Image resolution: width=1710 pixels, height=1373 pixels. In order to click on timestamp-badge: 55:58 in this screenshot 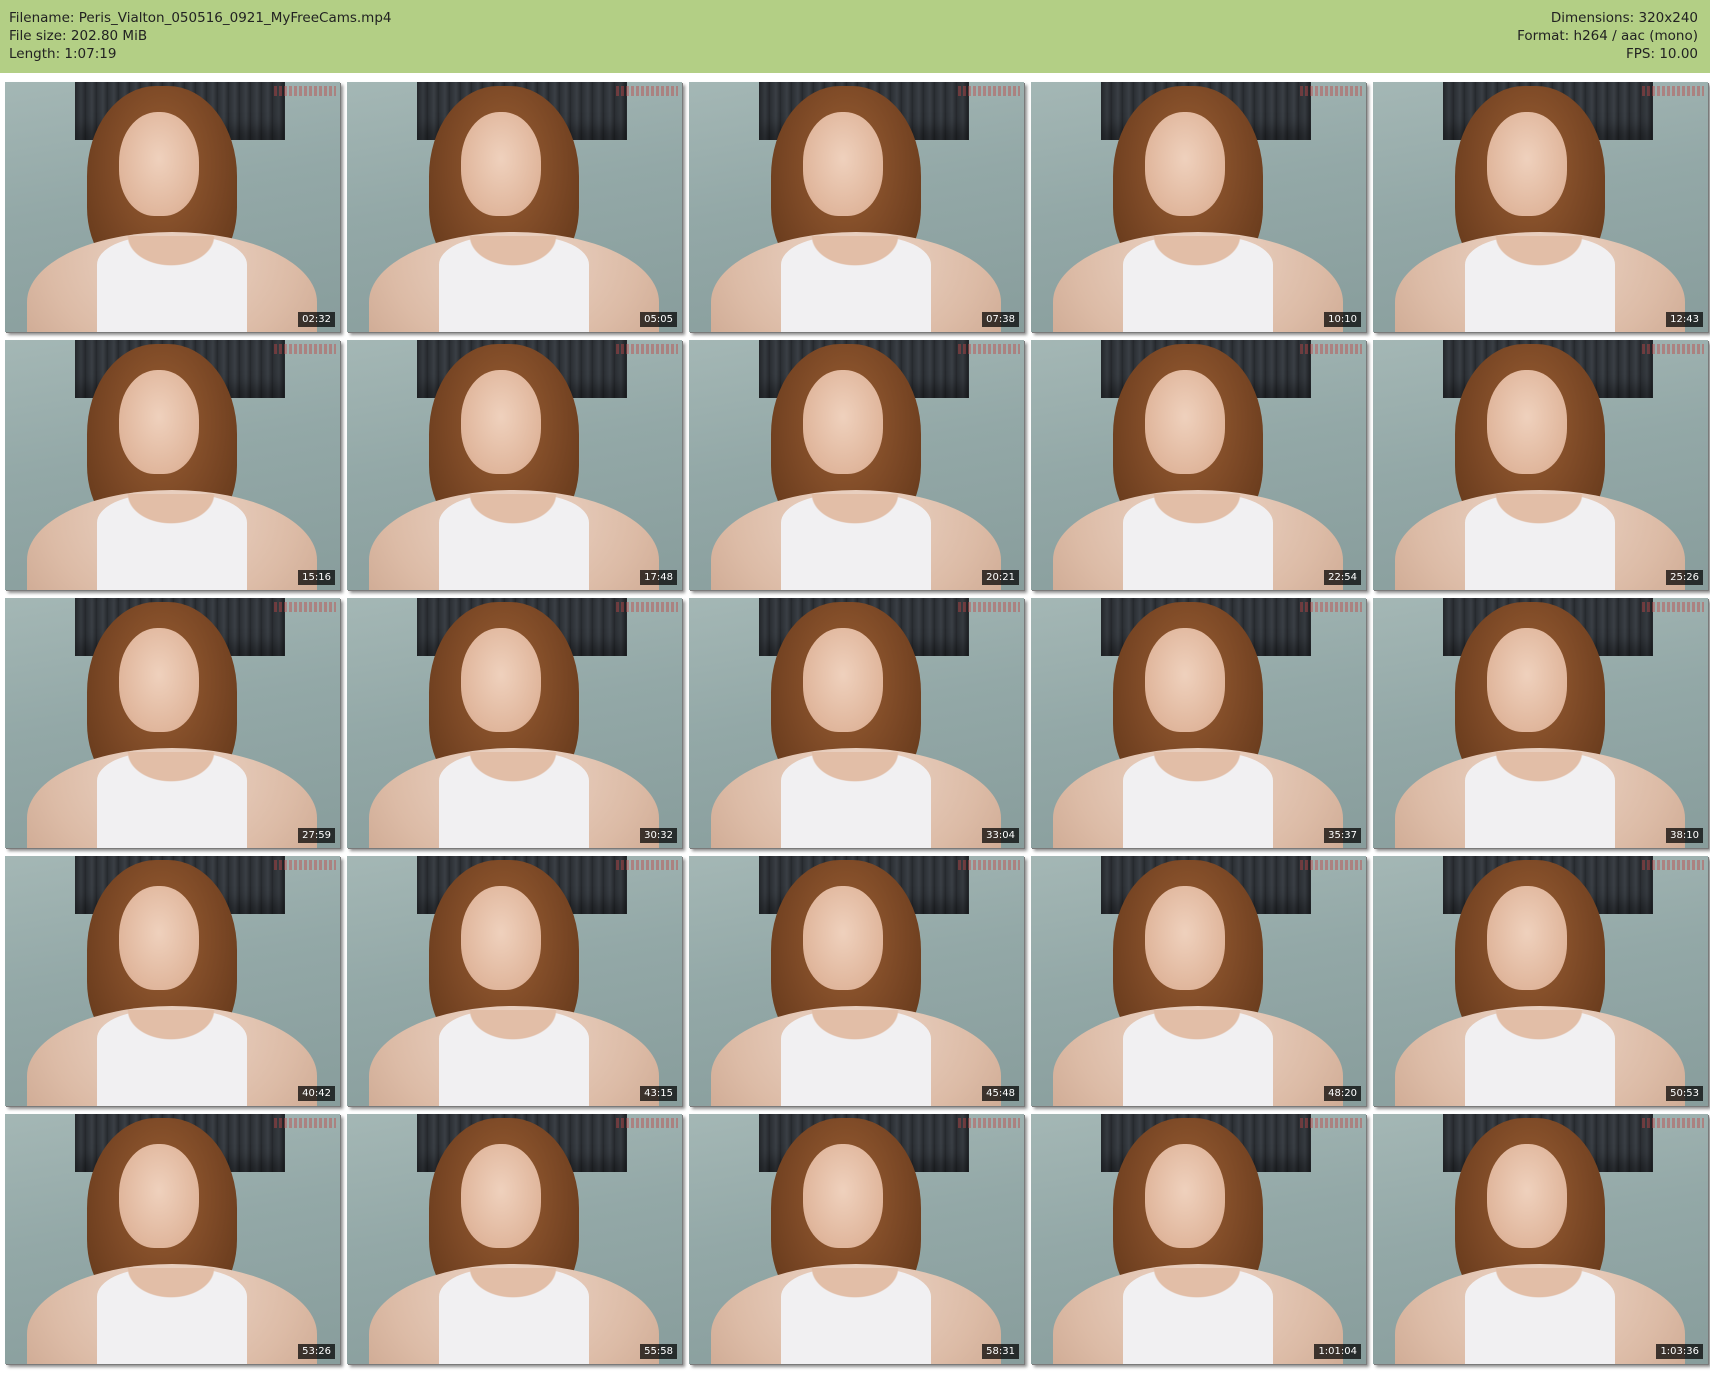, I will do `click(658, 1351)`.